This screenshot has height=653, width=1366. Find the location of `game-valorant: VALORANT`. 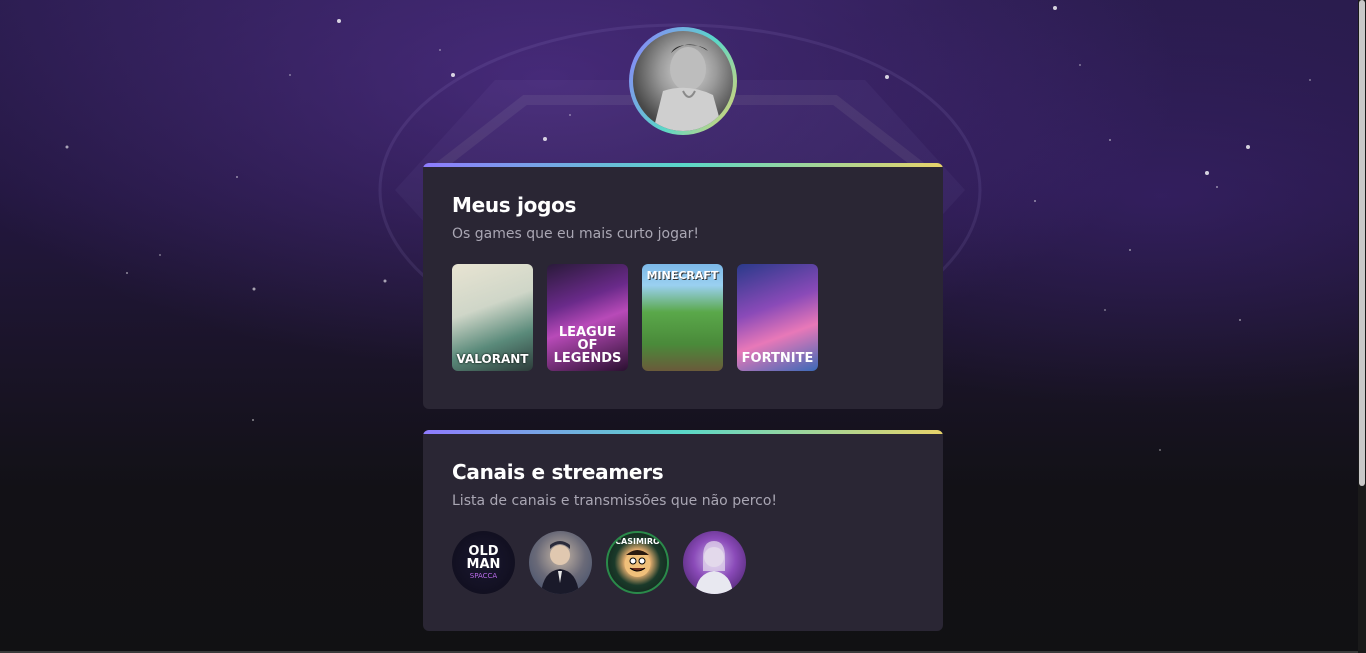

game-valorant: VALORANT is located at coordinates (492, 317).